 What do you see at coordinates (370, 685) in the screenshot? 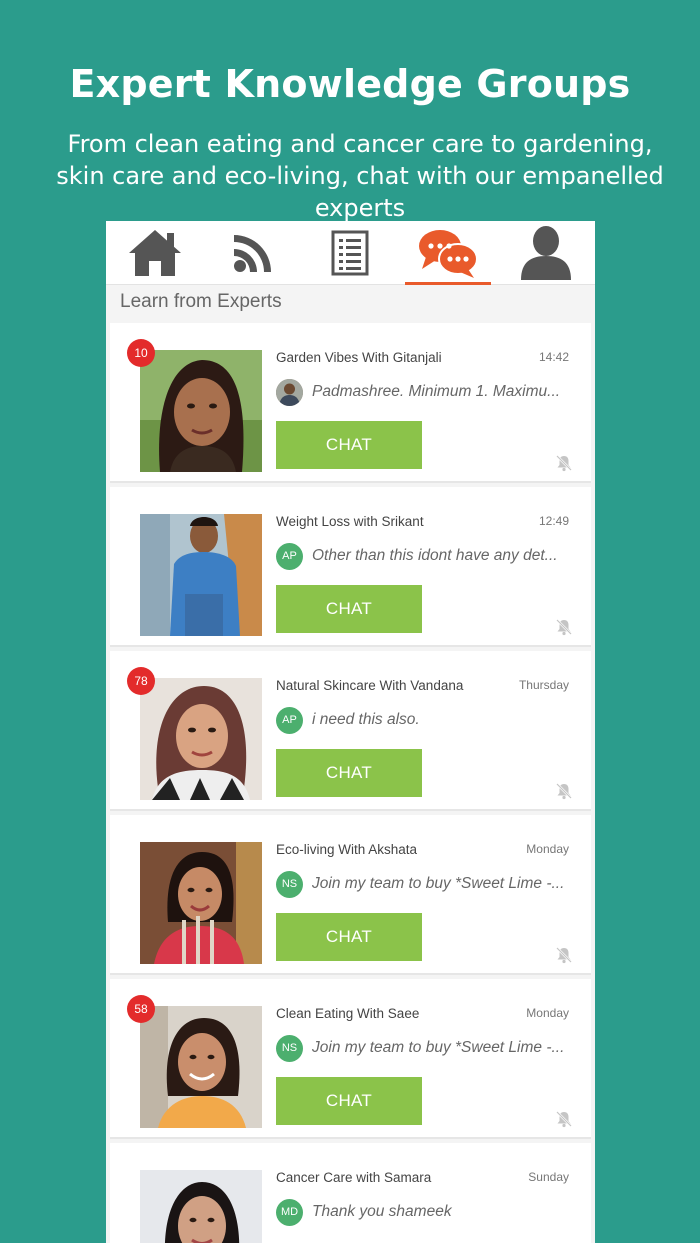
I see `group-name: Natural Skincare With Vandana` at bounding box center [370, 685].